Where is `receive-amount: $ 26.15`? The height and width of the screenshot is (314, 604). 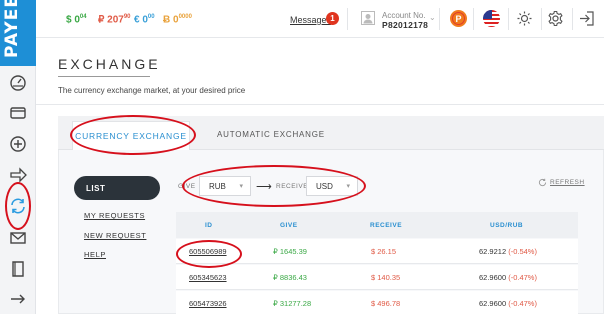
receive-amount: $ 26.15 is located at coordinates (384, 251).